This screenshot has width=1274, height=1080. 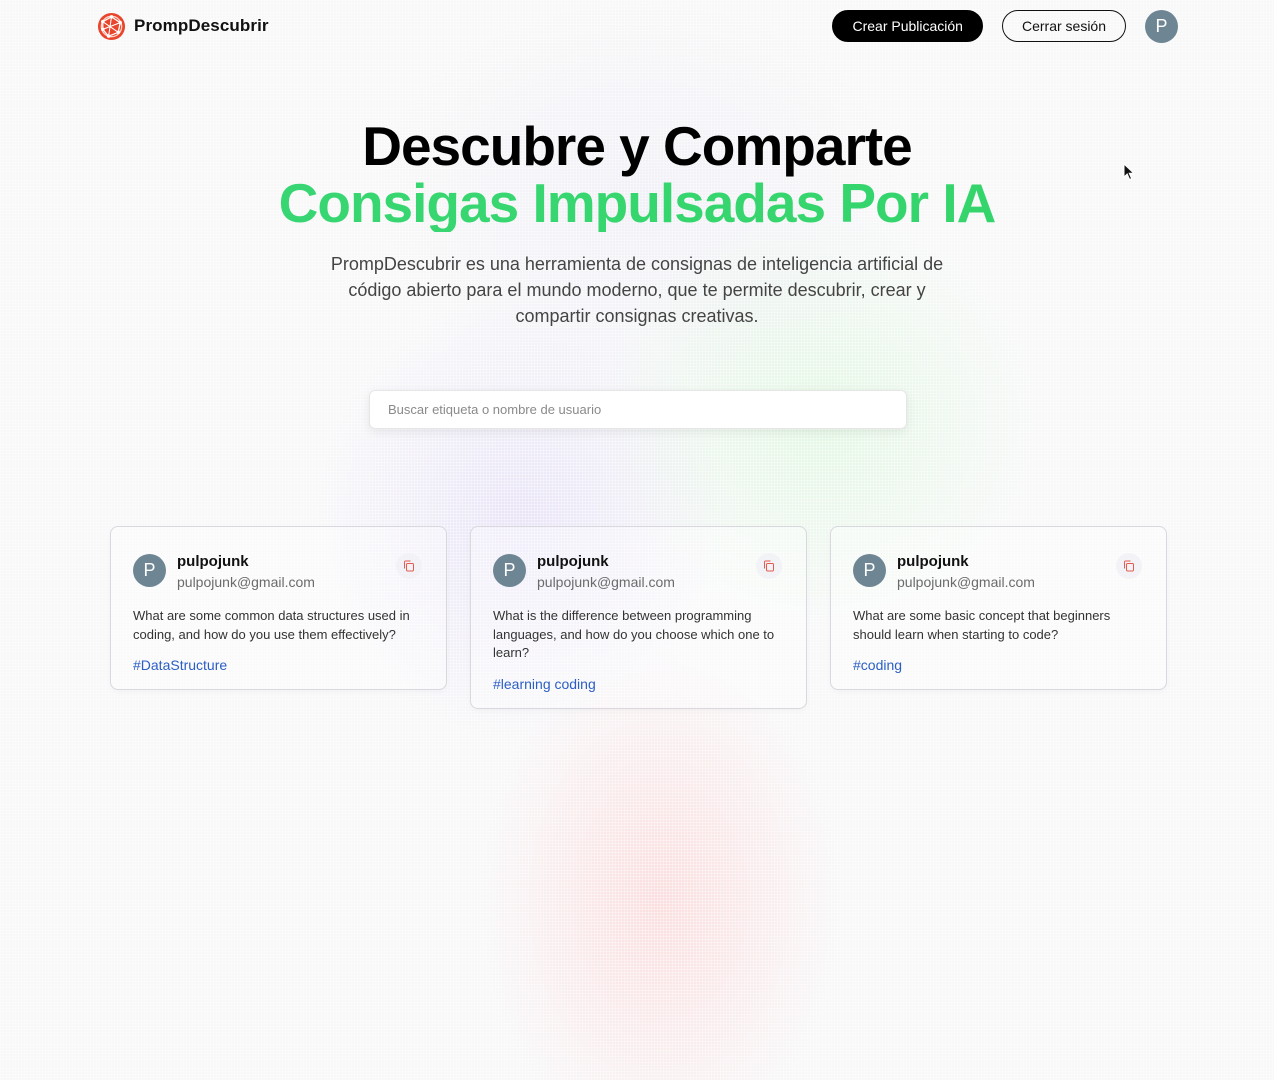 What do you see at coordinates (638, 684) in the screenshot?
I see `prompt-tag: #learning coding` at bounding box center [638, 684].